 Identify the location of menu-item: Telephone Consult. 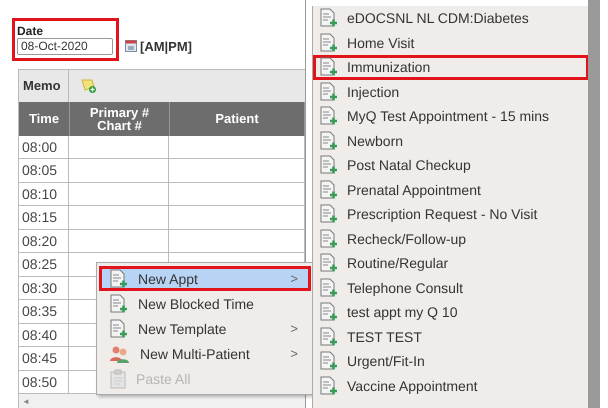
(451, 288).